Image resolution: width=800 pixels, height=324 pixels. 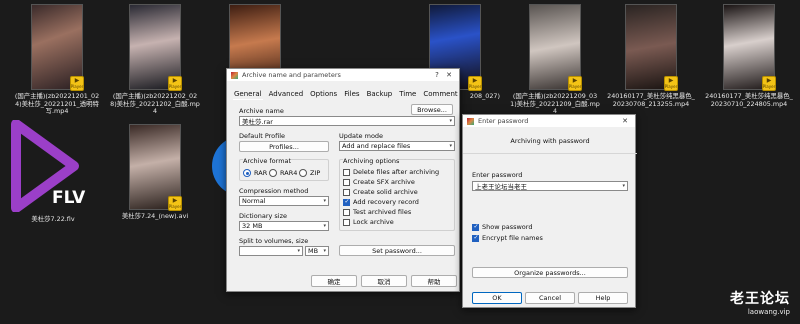 I want to click on format-label: RAR, so click(x=261, y=173).